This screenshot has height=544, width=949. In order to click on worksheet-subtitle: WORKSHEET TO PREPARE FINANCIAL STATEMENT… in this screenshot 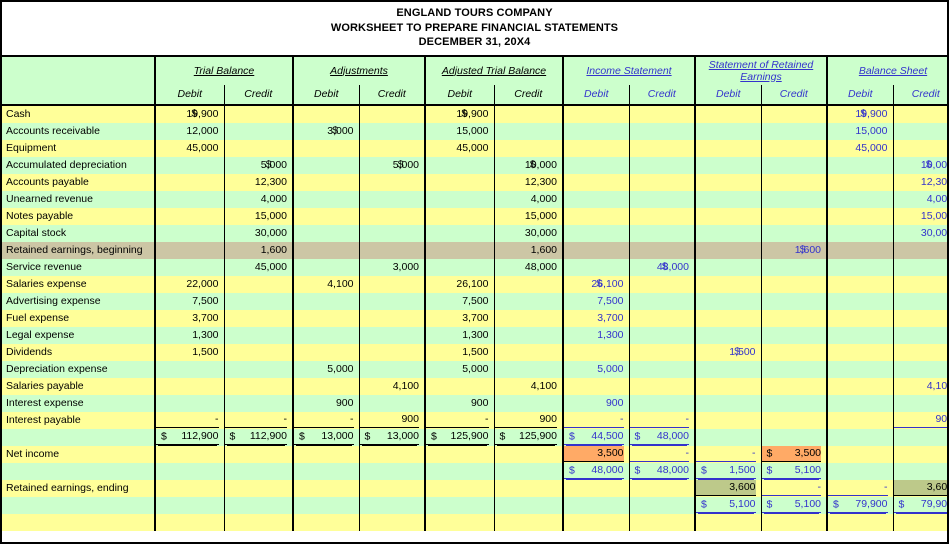, I will do `click(474, 27)`.